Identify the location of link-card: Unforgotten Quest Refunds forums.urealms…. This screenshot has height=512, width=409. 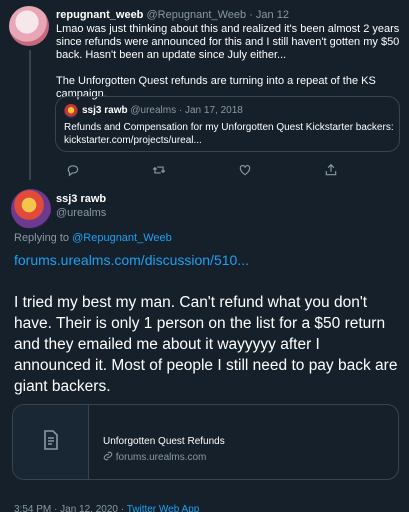
(205, 442).